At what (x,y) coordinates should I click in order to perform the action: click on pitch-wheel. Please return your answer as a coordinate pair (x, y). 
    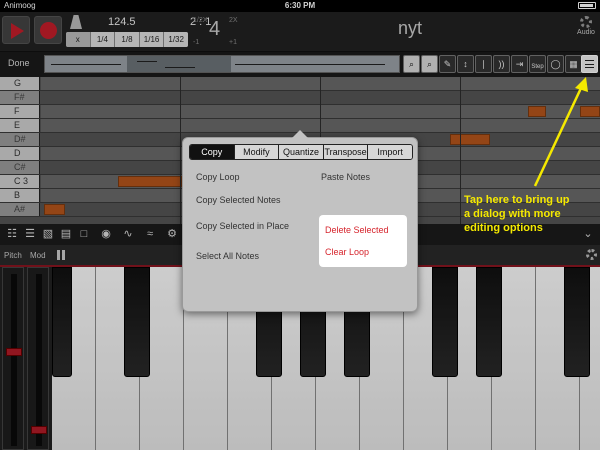
    Looking at the image, I should click on (13, 358).